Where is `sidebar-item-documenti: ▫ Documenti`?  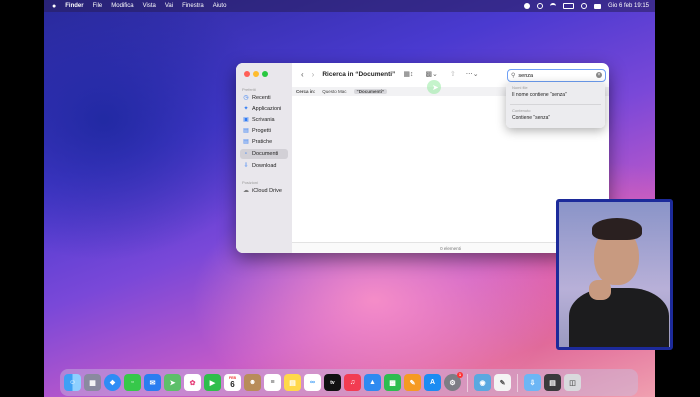 sidebar-item-documenti: ▫ Documenti is located at coordinates (264, 154).